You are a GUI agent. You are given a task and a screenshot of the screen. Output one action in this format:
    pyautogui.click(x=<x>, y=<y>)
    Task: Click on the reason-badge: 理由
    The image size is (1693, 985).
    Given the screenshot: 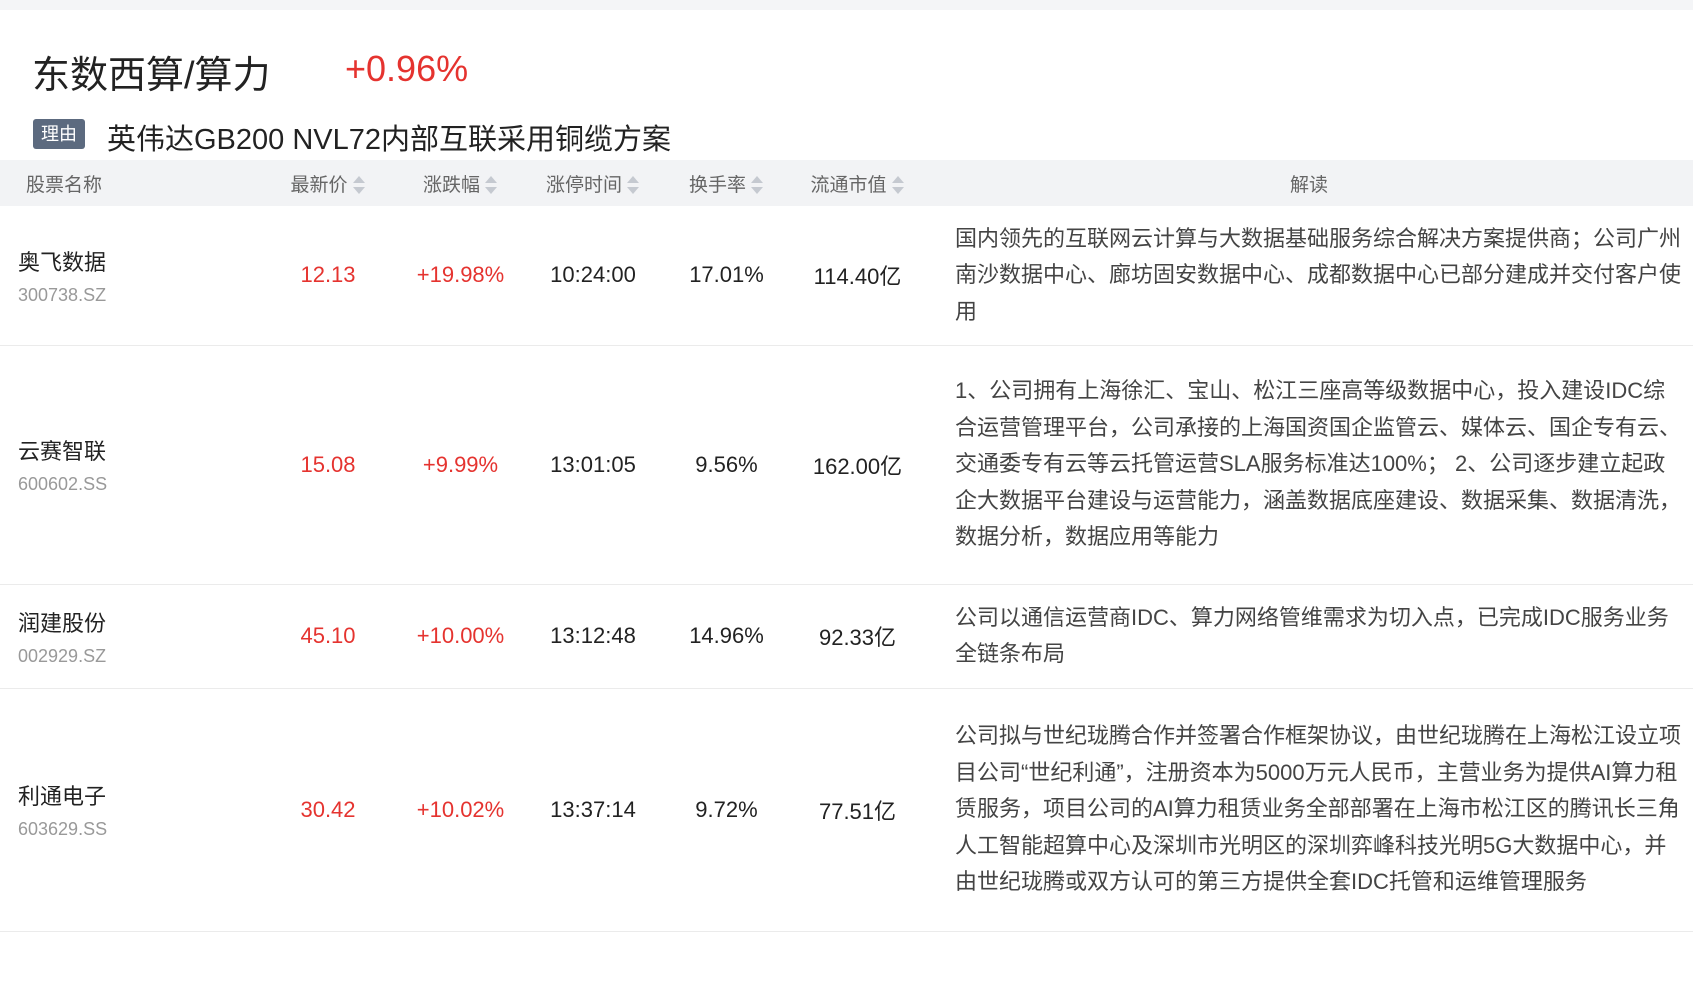 What is the action you would take?
    pyautogui.click(x=59, y=134)
    